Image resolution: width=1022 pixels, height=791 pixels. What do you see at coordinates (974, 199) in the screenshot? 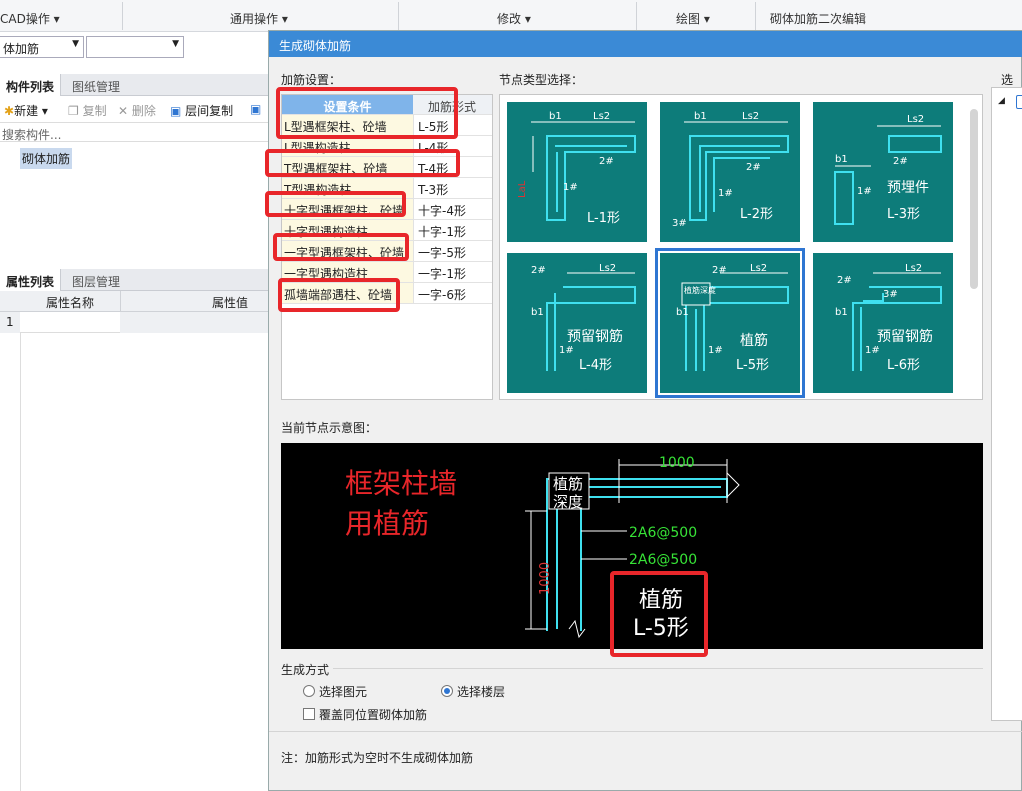
I see `grid-scrollbar` at bounding box center [974, 199].